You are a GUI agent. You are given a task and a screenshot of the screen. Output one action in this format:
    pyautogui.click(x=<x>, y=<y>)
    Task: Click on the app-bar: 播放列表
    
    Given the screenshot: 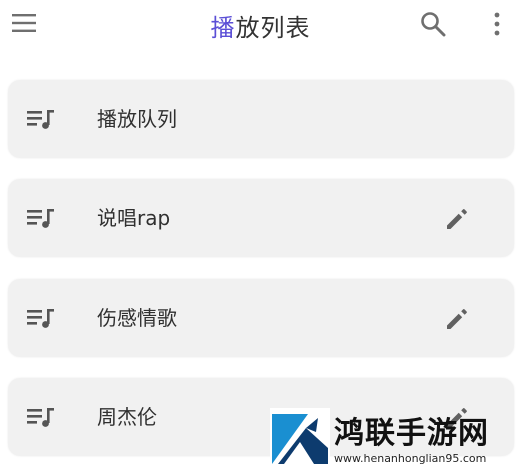 What is the action you would take?
    pyautogui.click(x=260, y=25)
    